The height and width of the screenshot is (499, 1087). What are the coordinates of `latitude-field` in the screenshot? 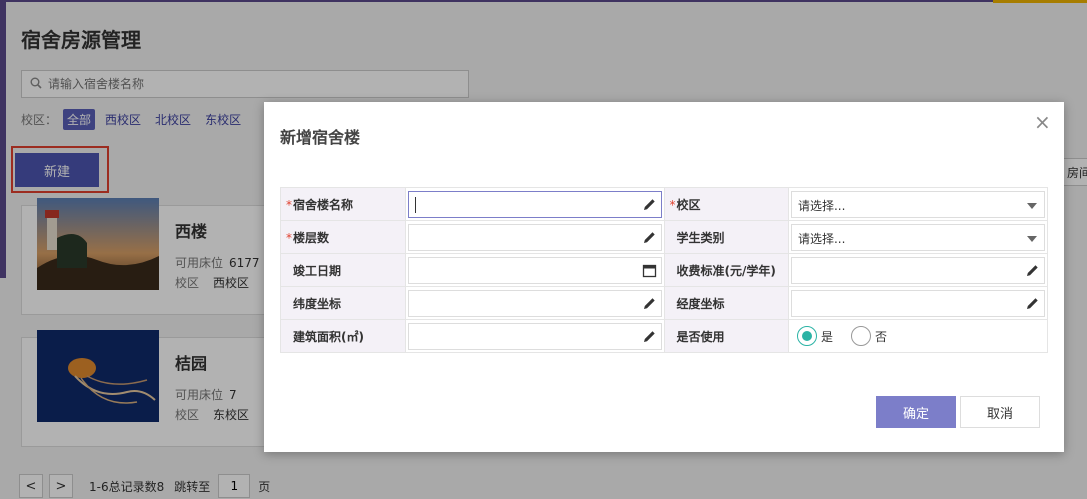 It's located at (534, 303).